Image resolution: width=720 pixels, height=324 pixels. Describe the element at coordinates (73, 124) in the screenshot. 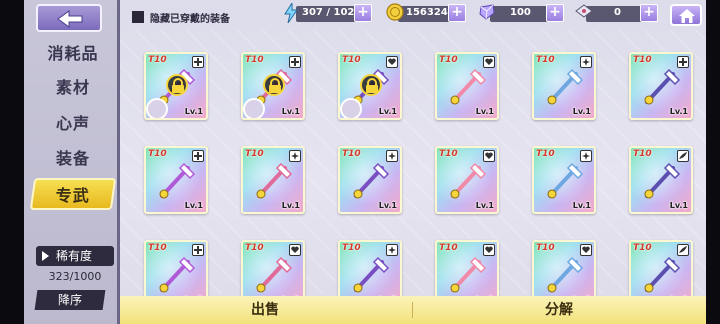

I see `category-voices: 心声` at that location.